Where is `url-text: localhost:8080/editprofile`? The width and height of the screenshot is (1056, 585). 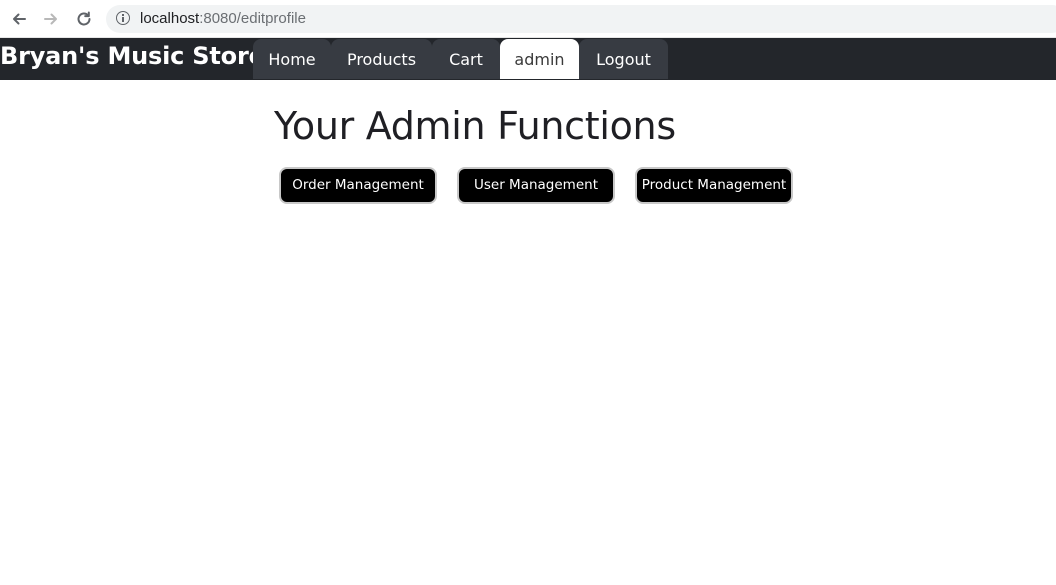 url-text: localhost:8080/editprofile is located at coordinates (223, 18).